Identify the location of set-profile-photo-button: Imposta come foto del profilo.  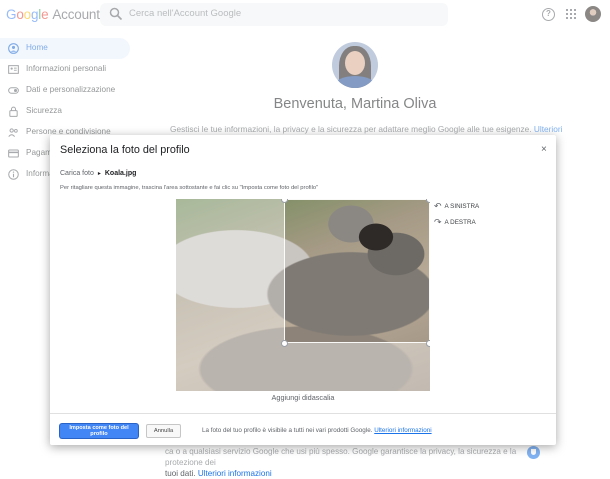
(99, 431).